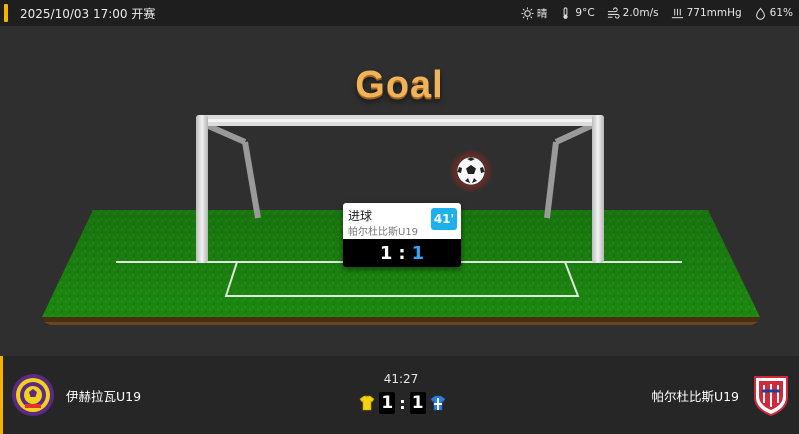 Image resolution: width=799 pixels, height=434 pixels. I want to click on weather-temperature: 9°C, so click(577, 13).